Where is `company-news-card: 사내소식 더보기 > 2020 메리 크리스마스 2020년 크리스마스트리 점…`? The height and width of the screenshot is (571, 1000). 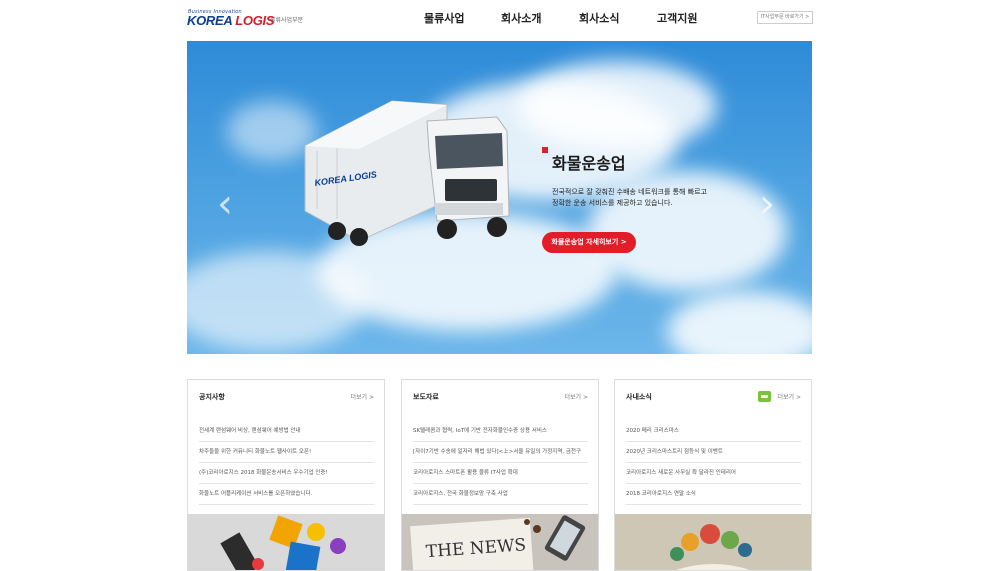 company-news-card: 사내소식 더보기 > 2020 메리 크리스마스 2020년 크리스마스트리 점… is located at coordinates (713, 475).